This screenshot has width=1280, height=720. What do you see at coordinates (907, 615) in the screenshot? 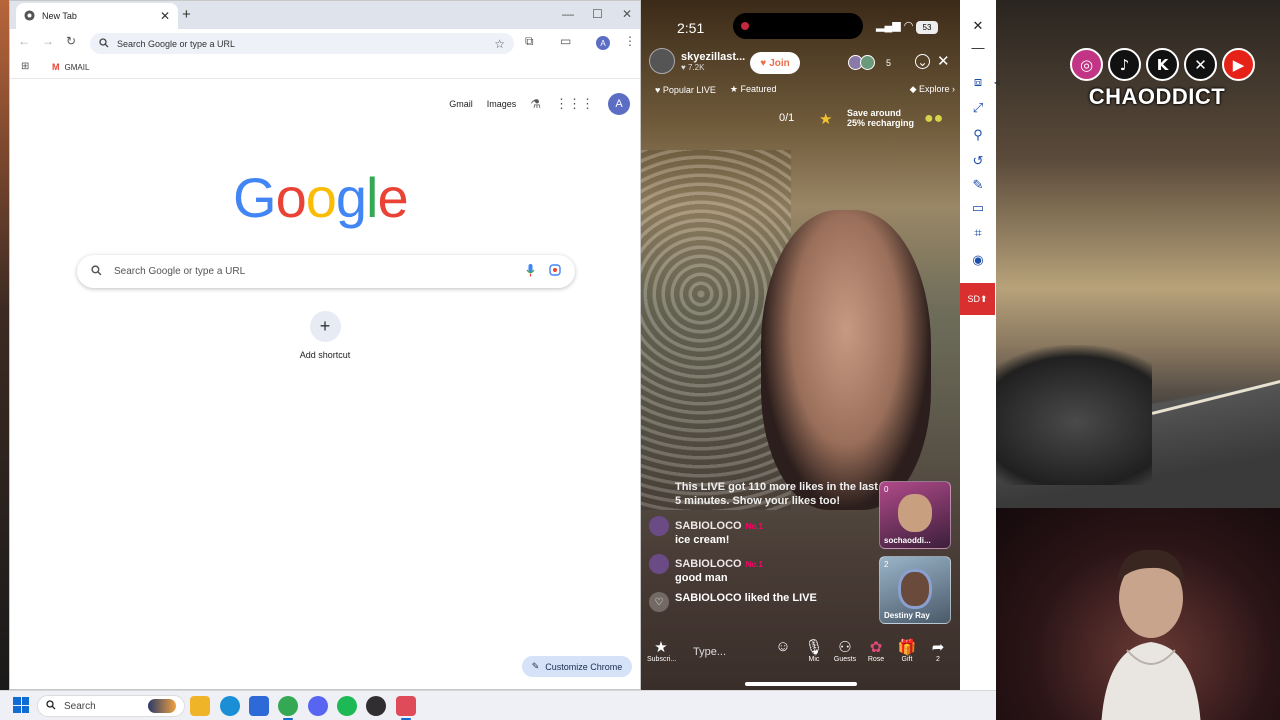
I see `guest-name: Destiny Ray` at bounding box center [907, 615].